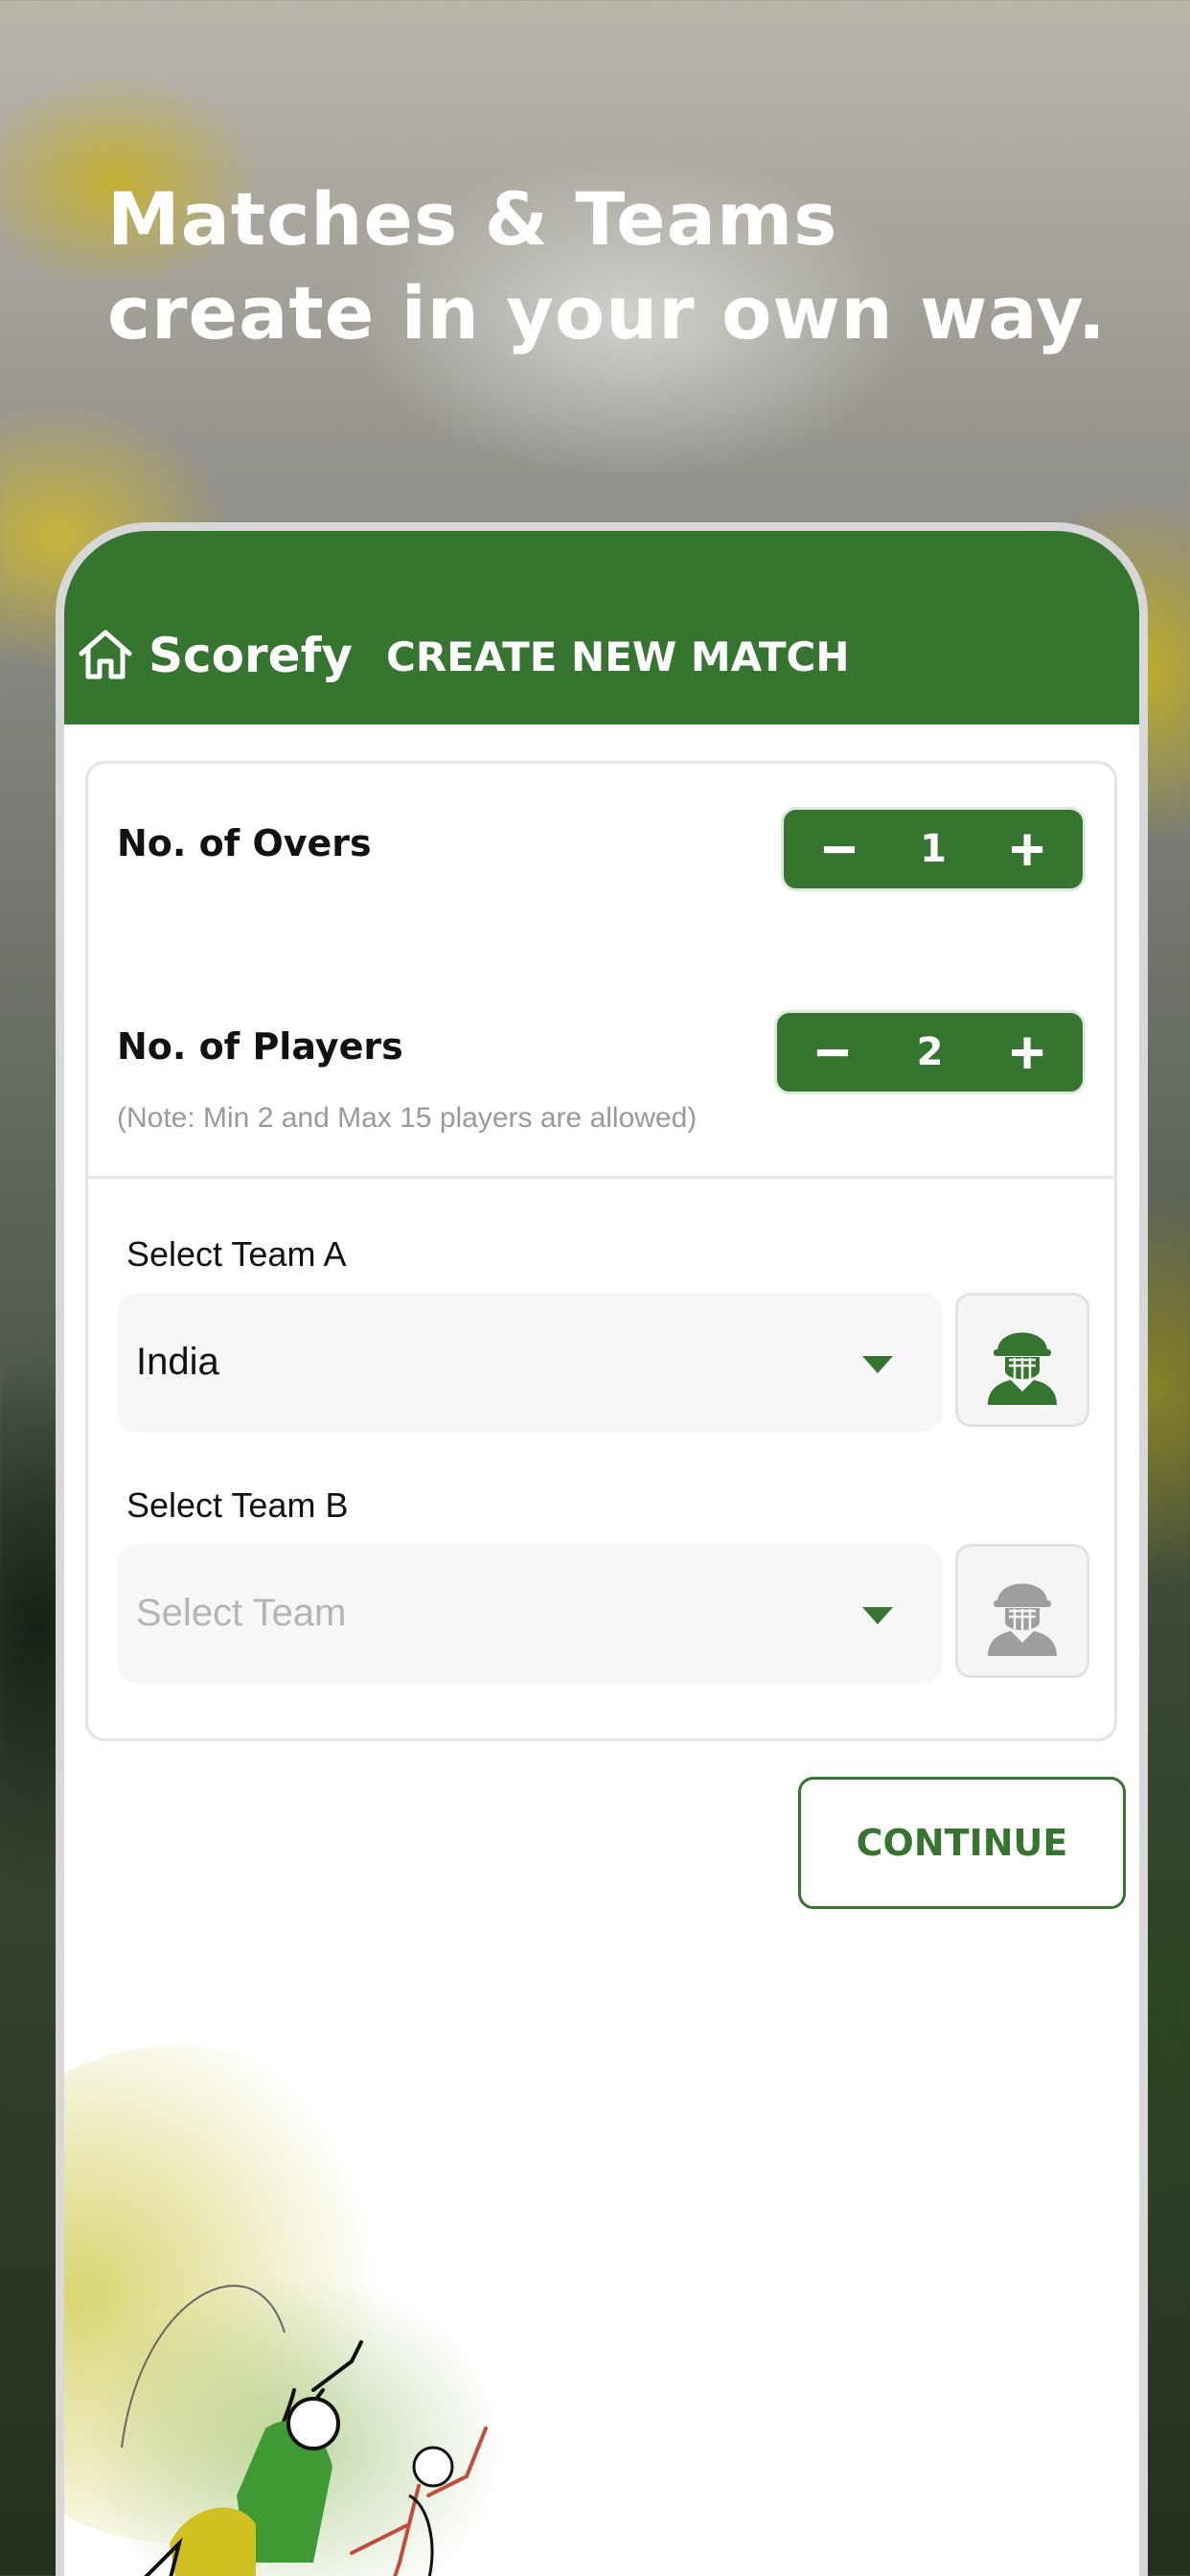  What do you see at coordinates (285, 2310) in the screenshot?
I see `cricket-players-illustration` at bounding box center [285, 2310].